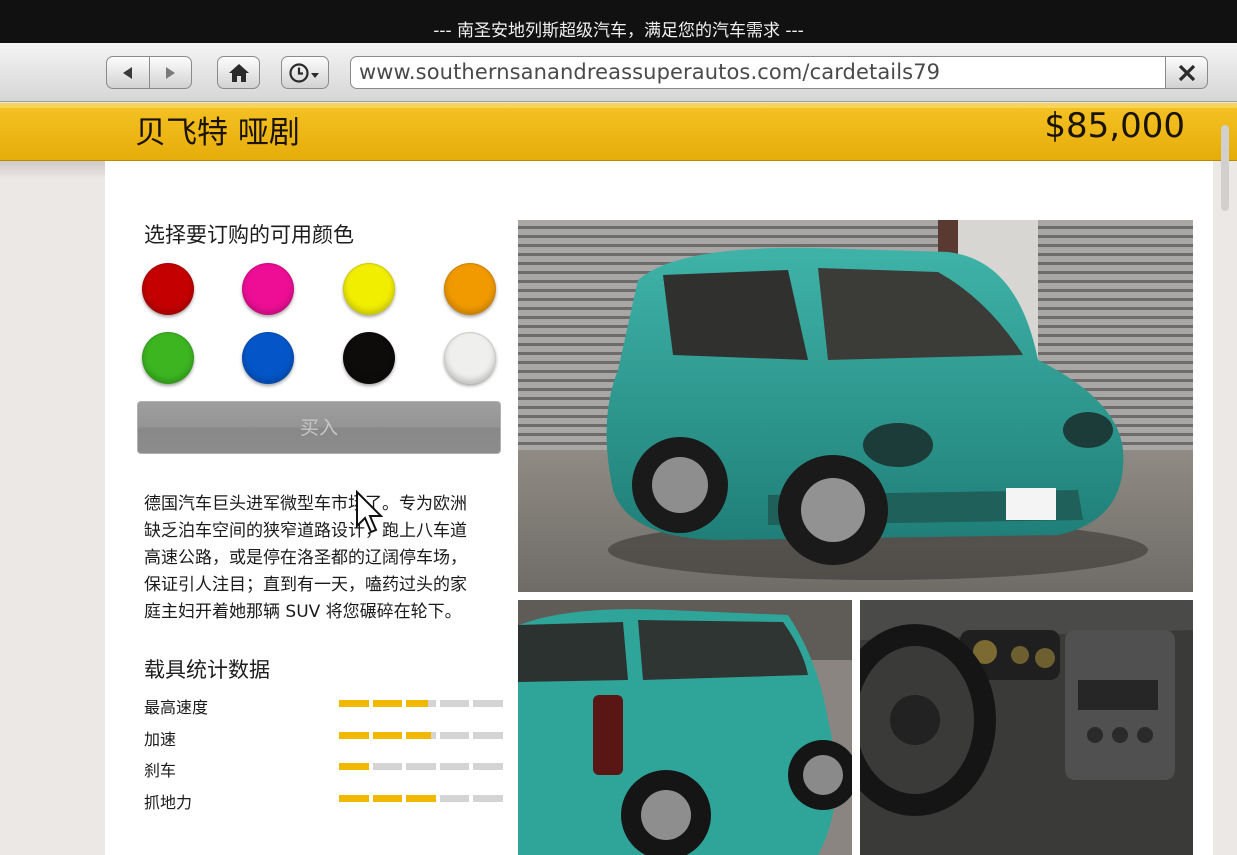 The height and width of the screenshot is (855, 1237). Describe the element at coordinates (160, 770) in the screenshot. I see `stat-label: 刹车` at that location.